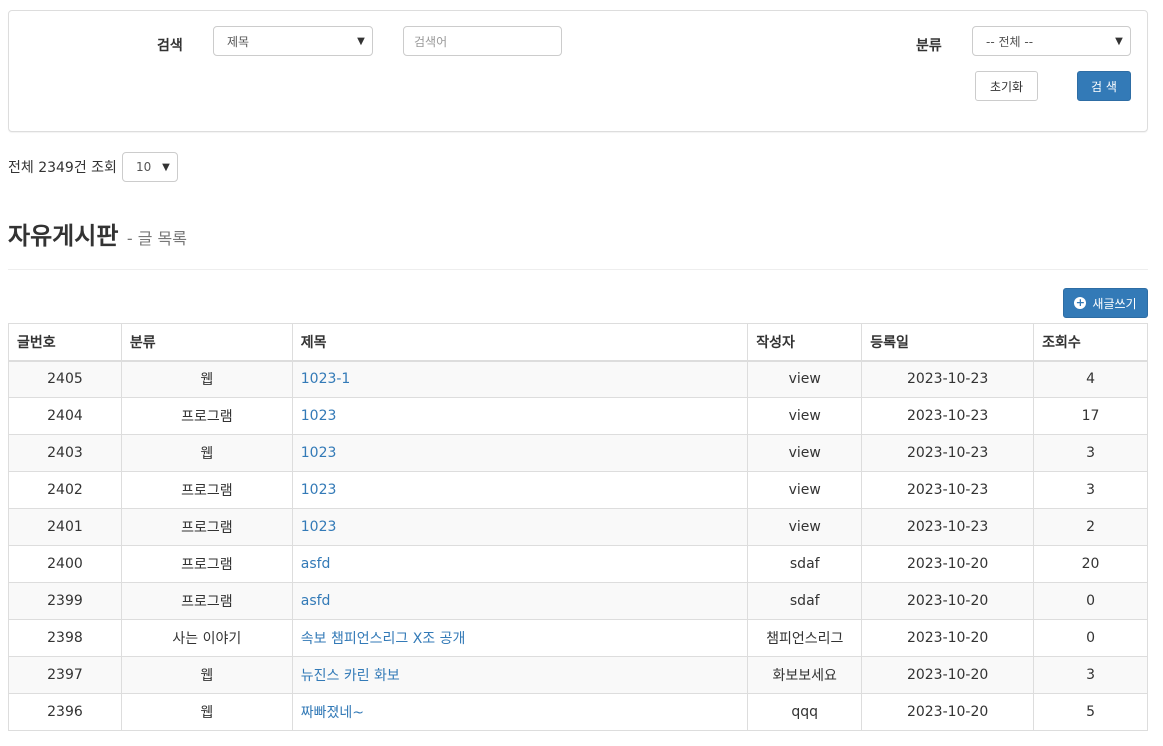 The width and height of the screenshot is (1163, 746). Describe the element at coordinates (350, 676) in the screenshot. I see `post-title-link: 뉴진스 카린 화보` at that location.